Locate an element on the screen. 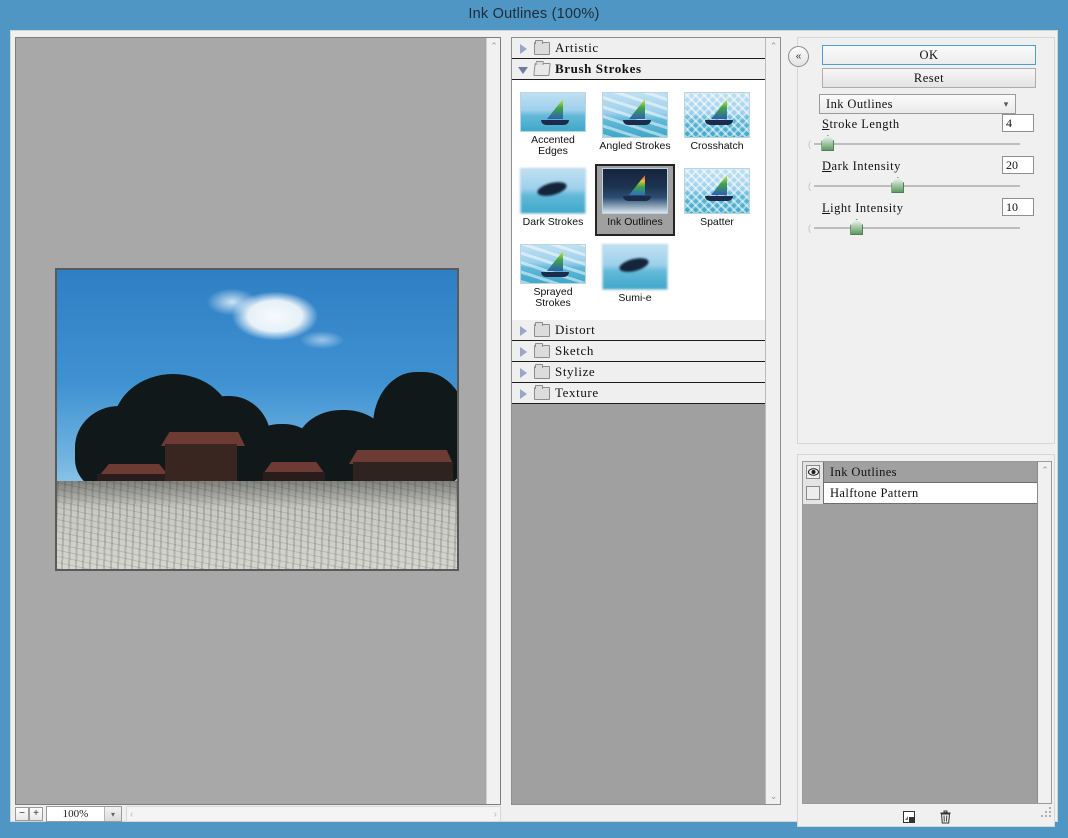 The width and height of the screenshot is (1068, 838). filter-layer-list: Ink Outlines Halftone Pattern ⌃ is located at coordinates (927, 632).